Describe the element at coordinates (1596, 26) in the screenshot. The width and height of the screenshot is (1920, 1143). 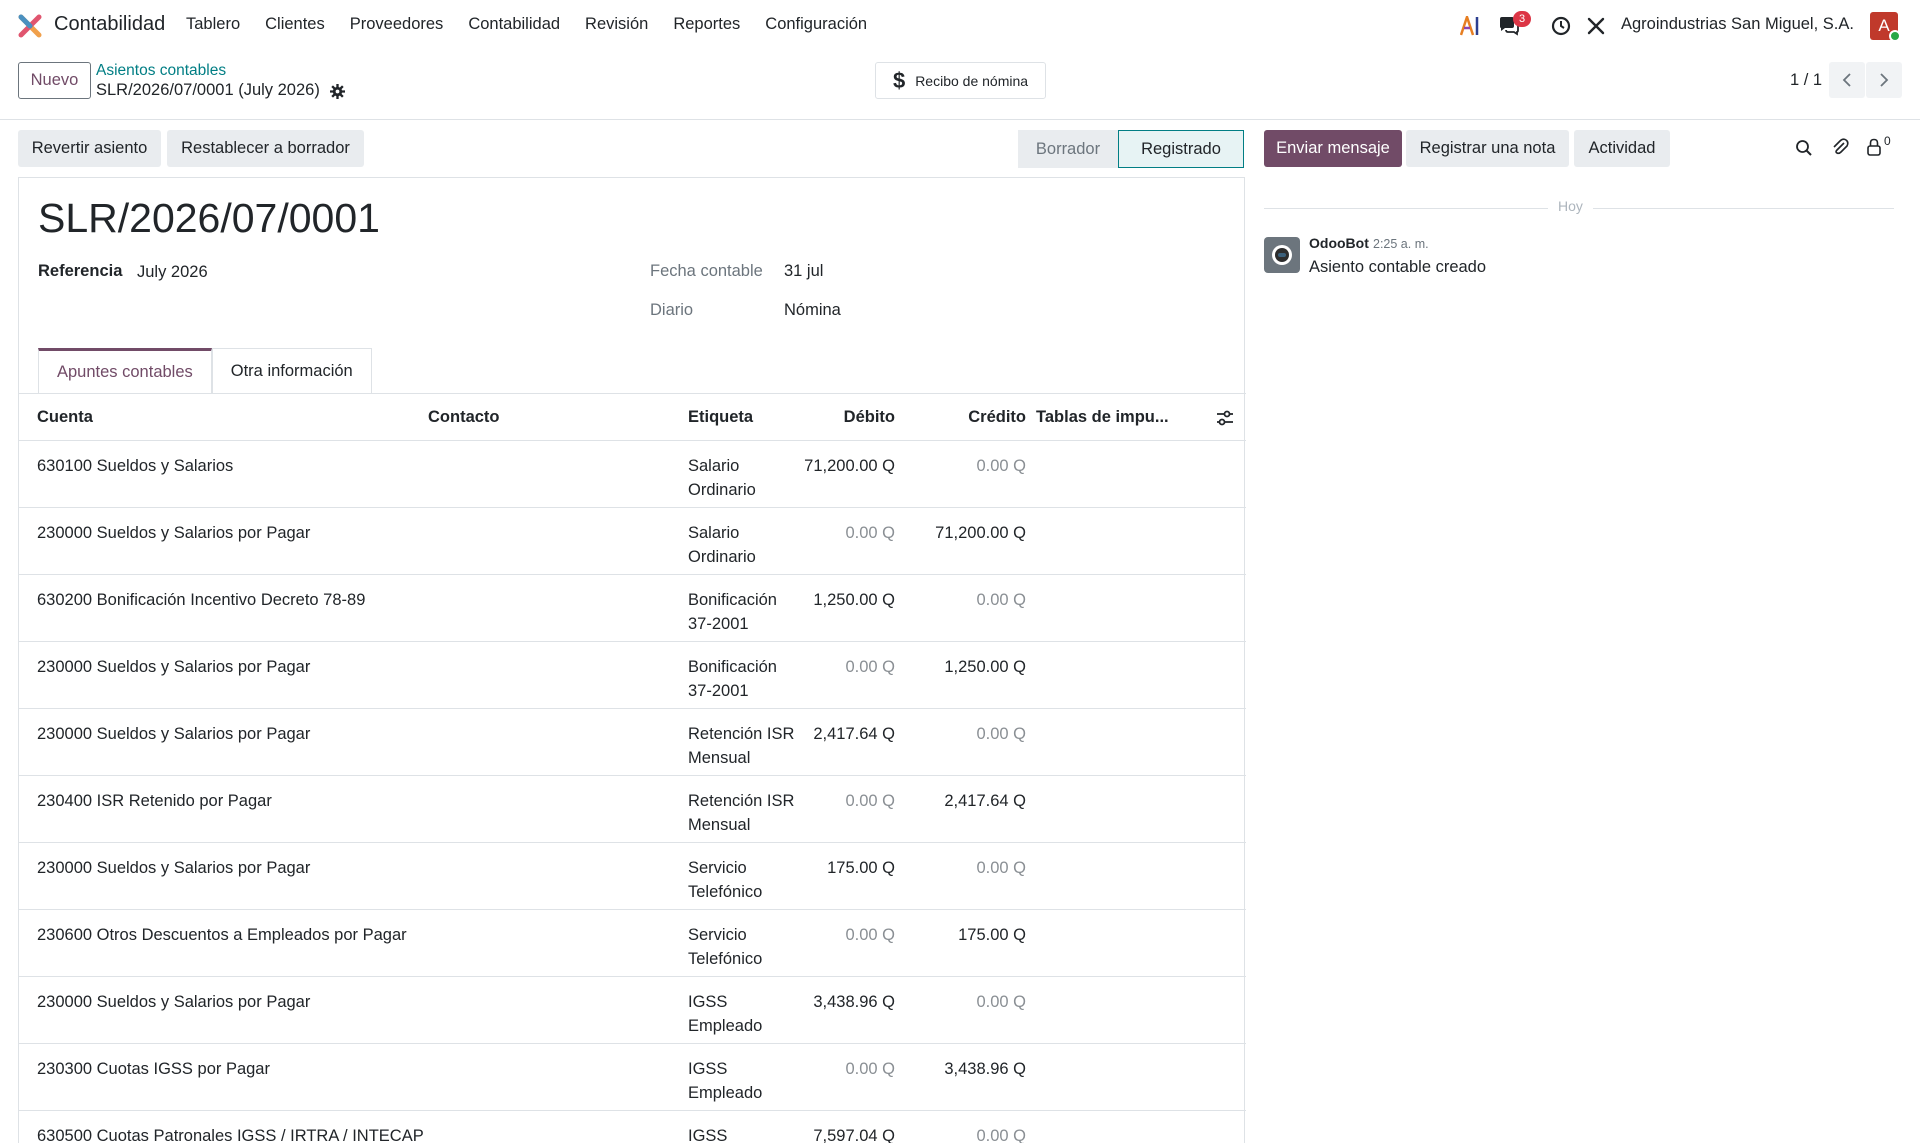
I see `tools-icon` at that location.